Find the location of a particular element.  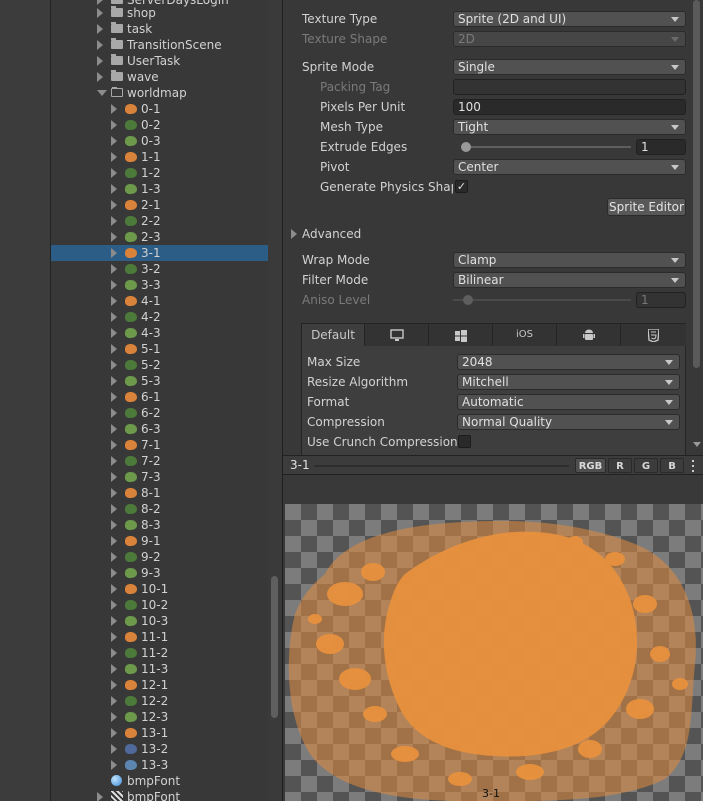

channel-b-button: B is located at coordinates (672, 465).